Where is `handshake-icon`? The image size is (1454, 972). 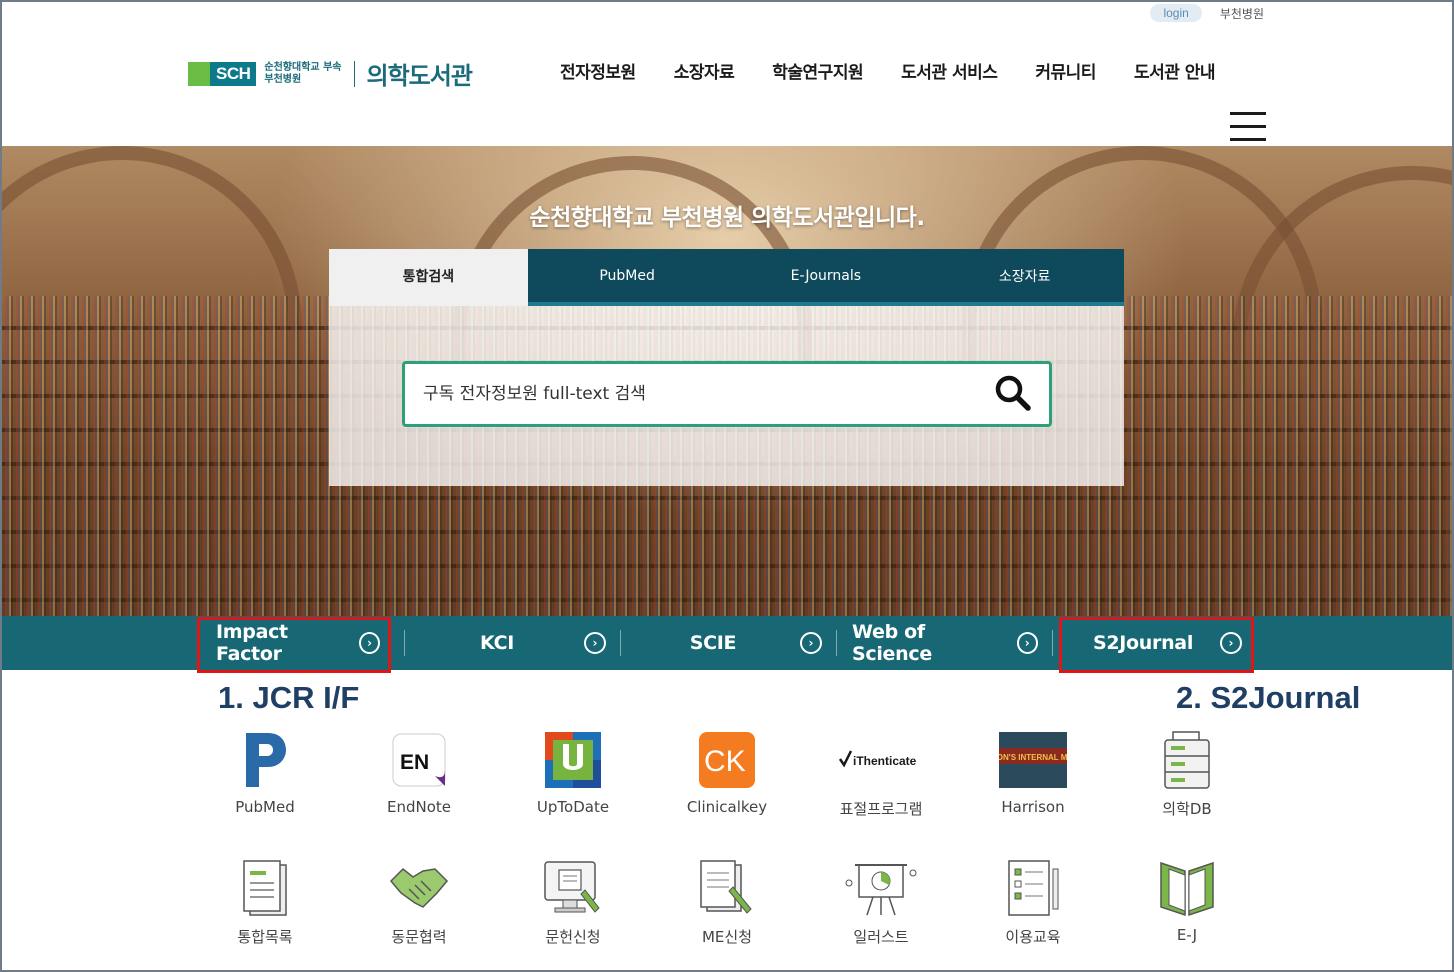
handshake-icon is located at coordinates (419, 887).